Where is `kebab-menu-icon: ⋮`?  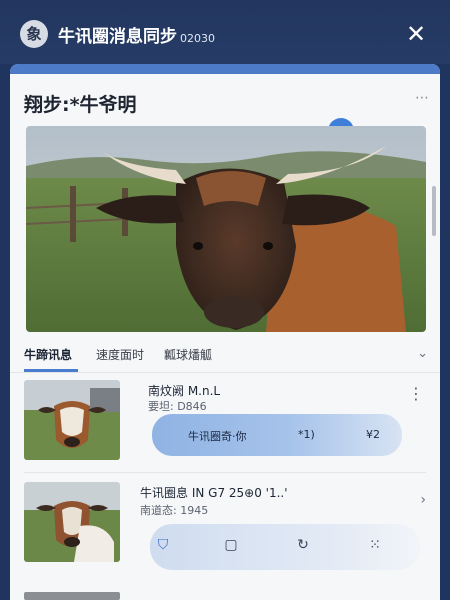 kebab-menu-icon: ⋮ is located at coordinates (416, 393).